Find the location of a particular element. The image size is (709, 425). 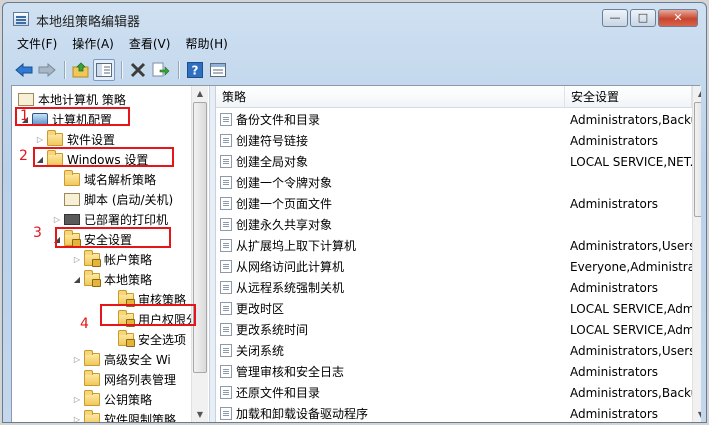

annotation-number-2: 2 is located at coordinates (23, 156).